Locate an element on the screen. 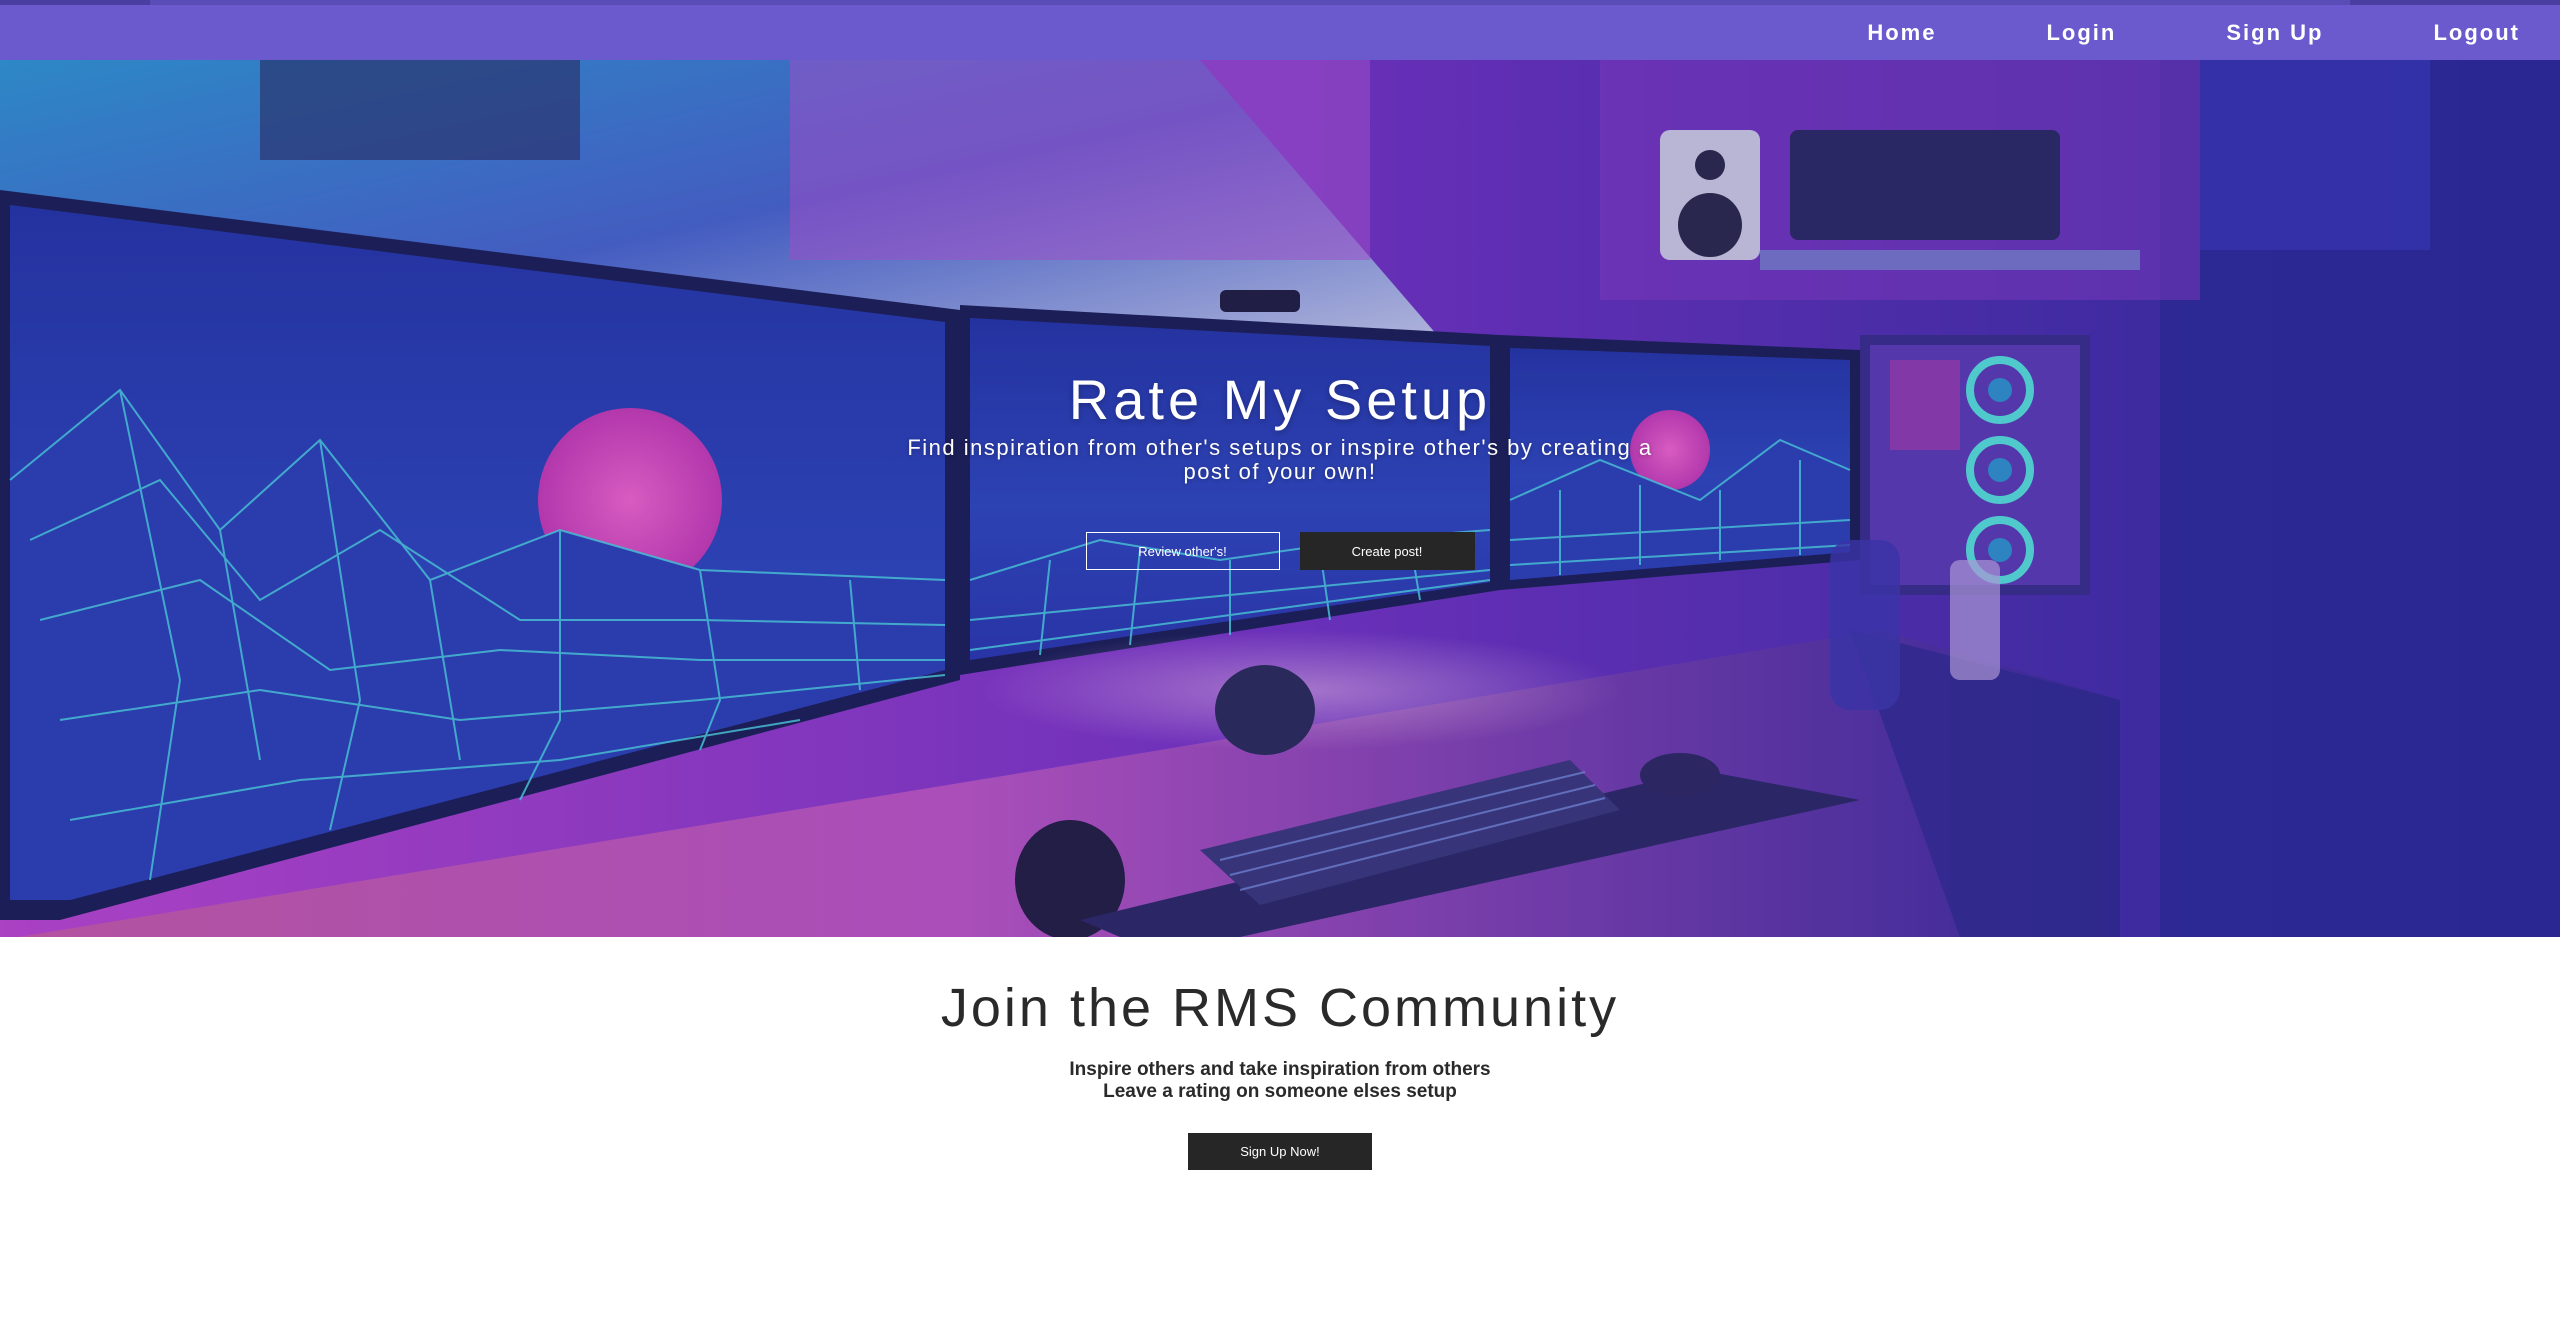  review-others-button: Review other's! is located at coordinates (1182, 551).